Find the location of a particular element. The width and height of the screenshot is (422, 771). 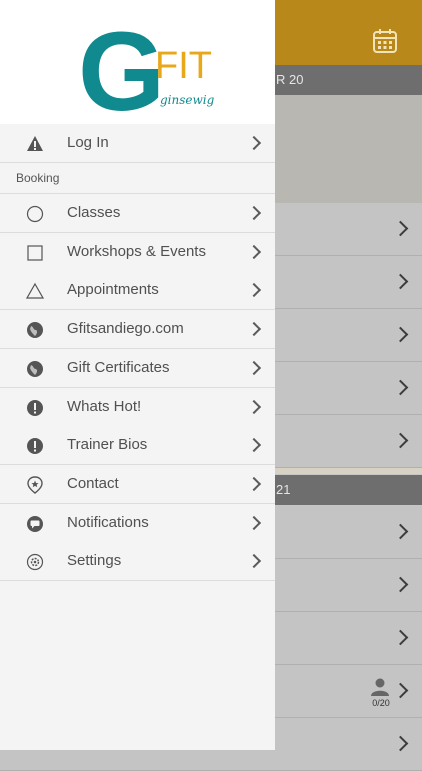

menu-item-label: Settings is located at coordinates (94, 560).